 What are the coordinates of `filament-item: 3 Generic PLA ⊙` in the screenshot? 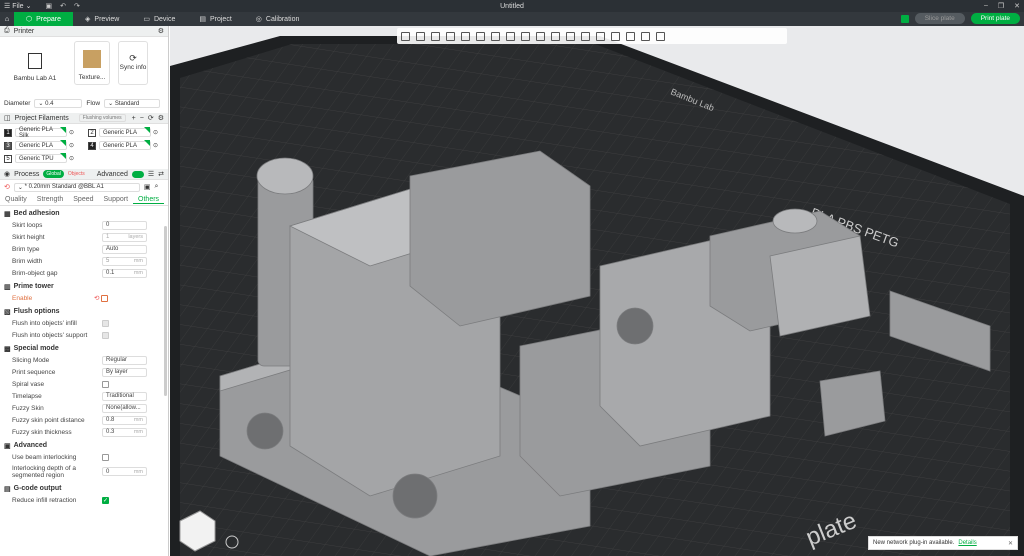 It's located at (46, 145).